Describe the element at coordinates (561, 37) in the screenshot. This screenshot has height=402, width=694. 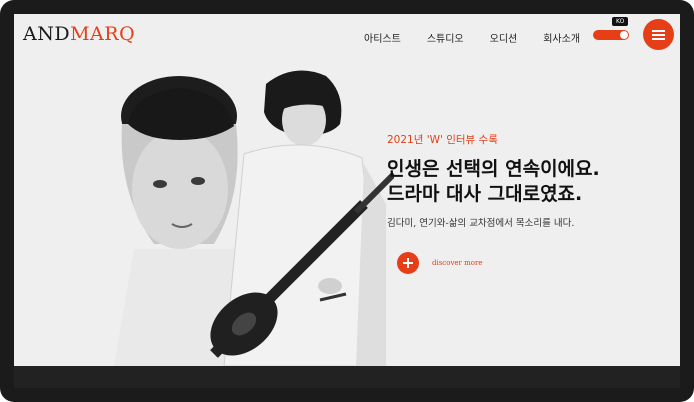
I see `nav-item-company: 회사소개` at that location.